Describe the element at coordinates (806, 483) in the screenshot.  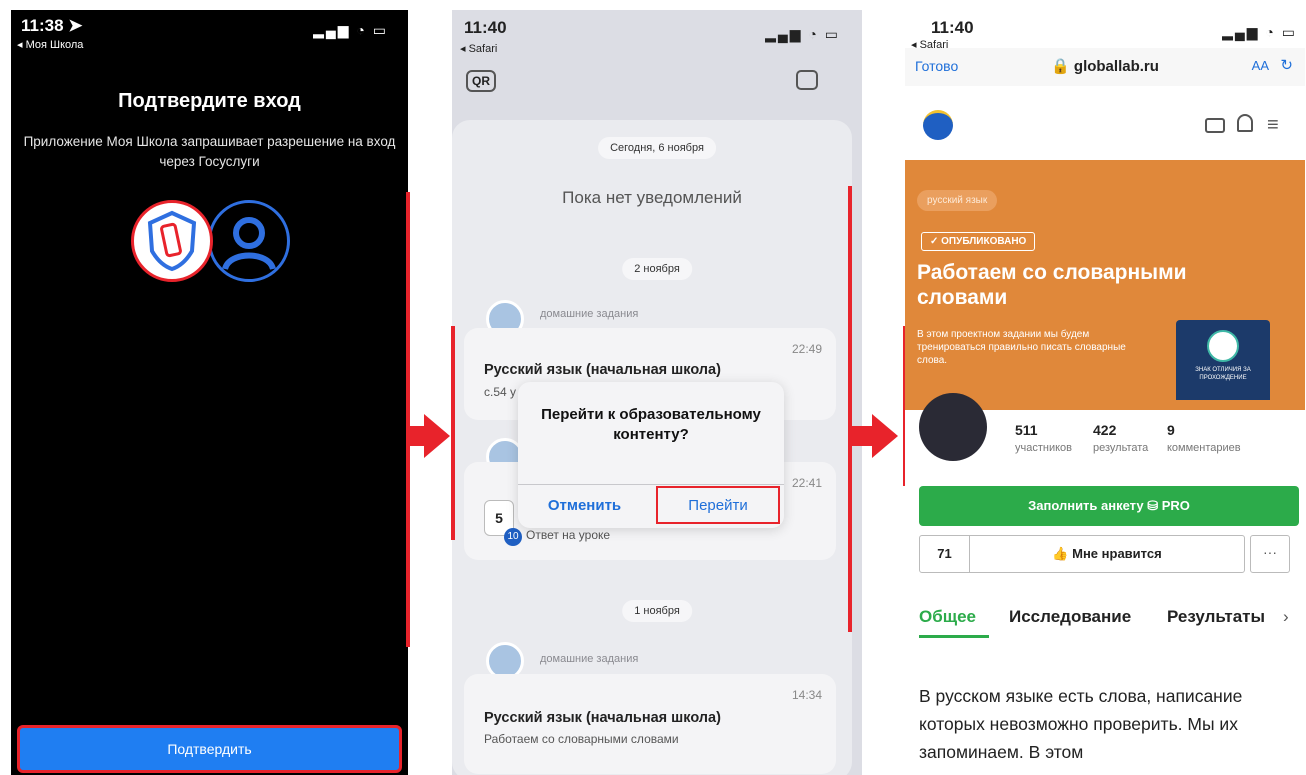
I see `notification-time: 22:41` at that location.